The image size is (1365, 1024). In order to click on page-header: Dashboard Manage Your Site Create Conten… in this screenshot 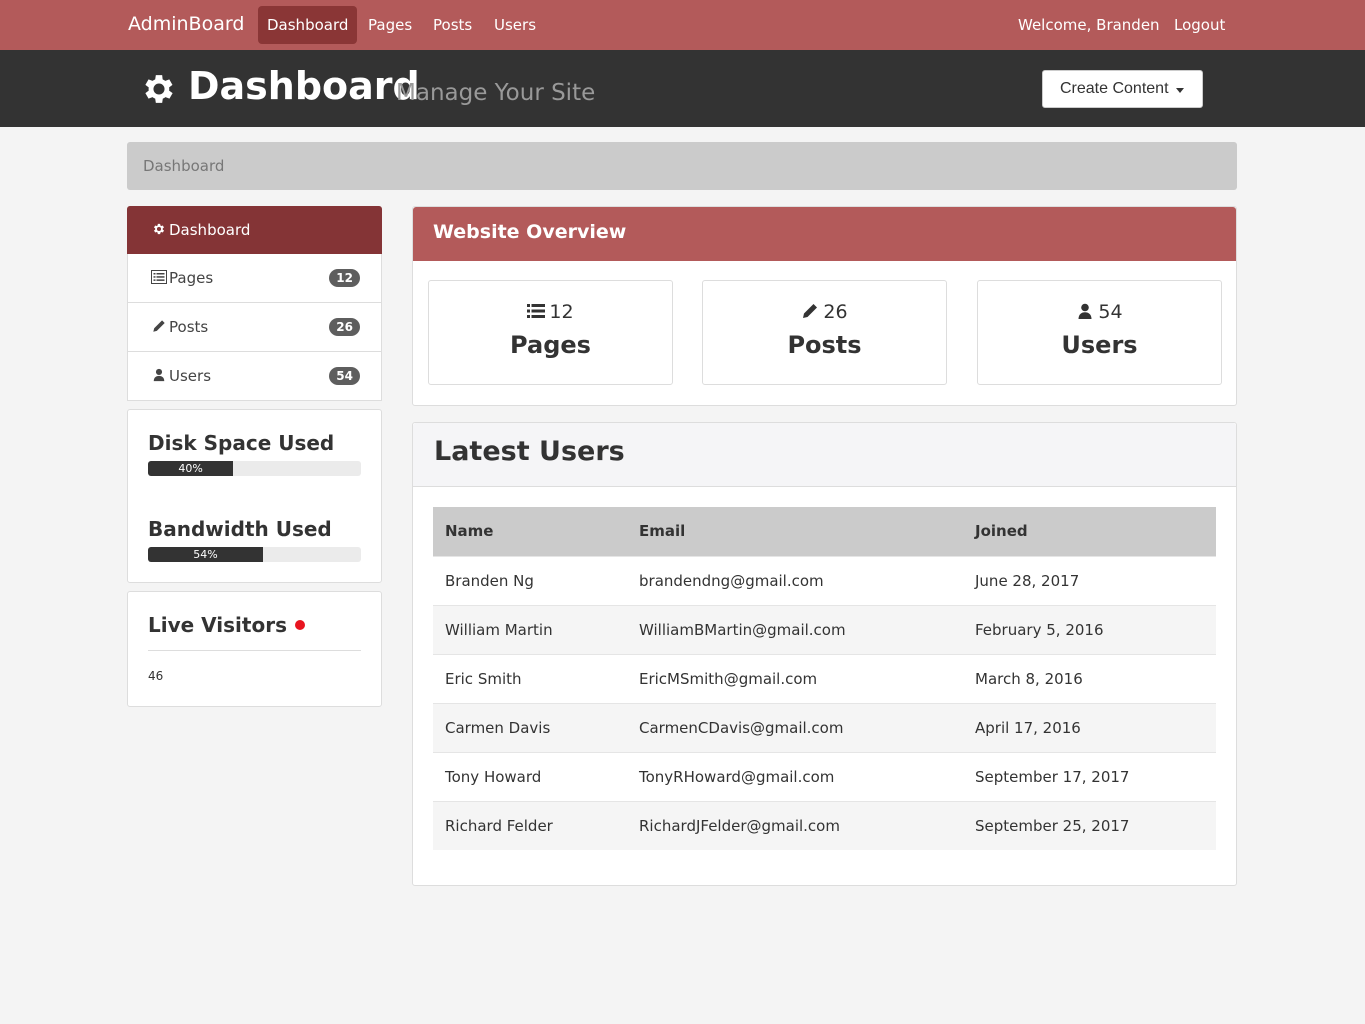, I will do `click(682, 88)`.